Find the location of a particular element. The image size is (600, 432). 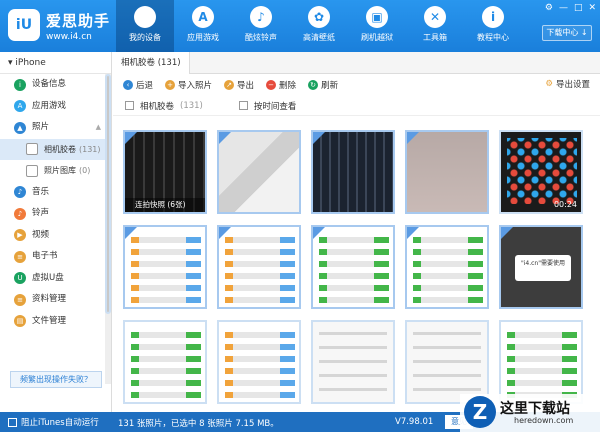

nav-label: 酷炫铃声 is located at coordinates (261, 37).